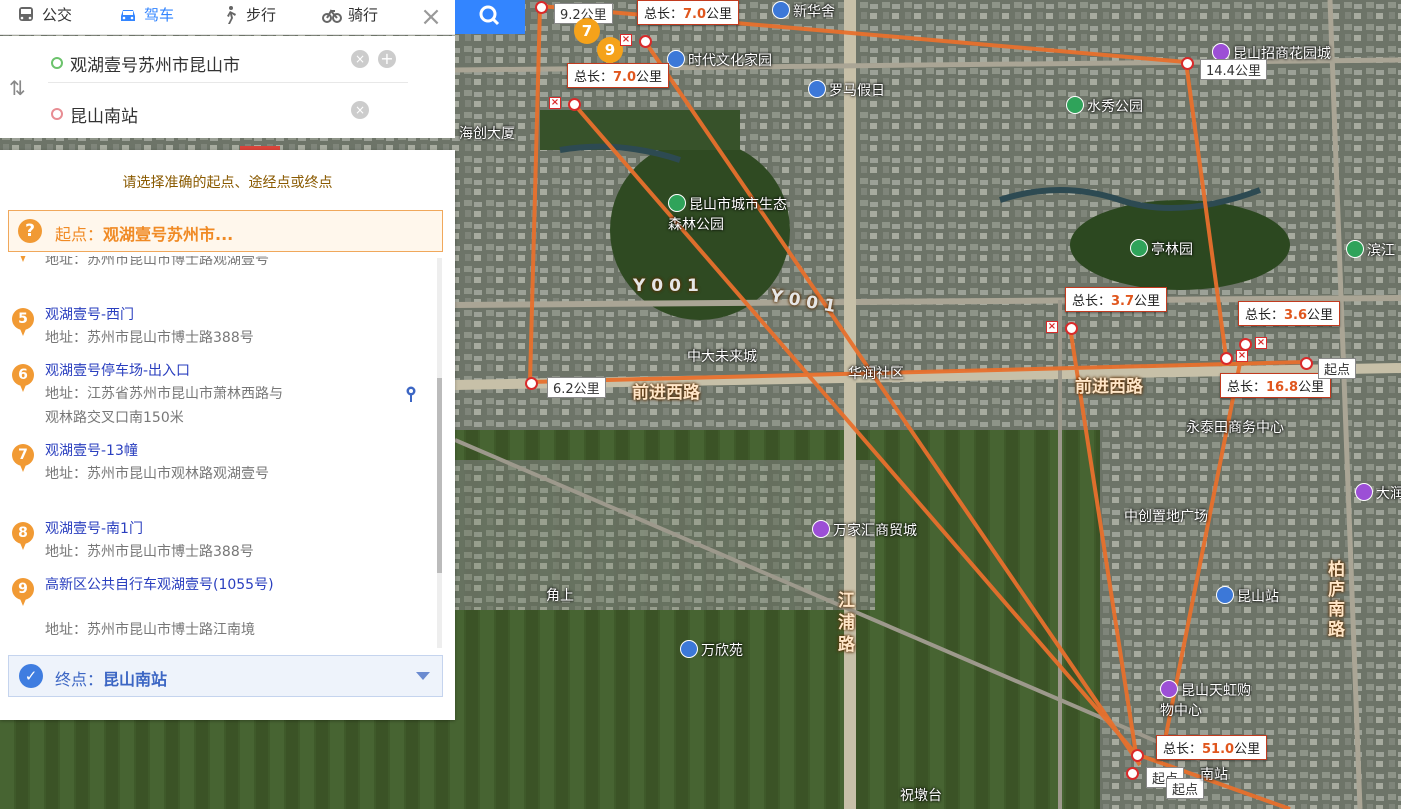 This screenshot has width=1401, height=809. What do you see at coordinates (44, 14) in the screenshot?
I see `tab-bus: 公交` at bounding box center [44, 14].